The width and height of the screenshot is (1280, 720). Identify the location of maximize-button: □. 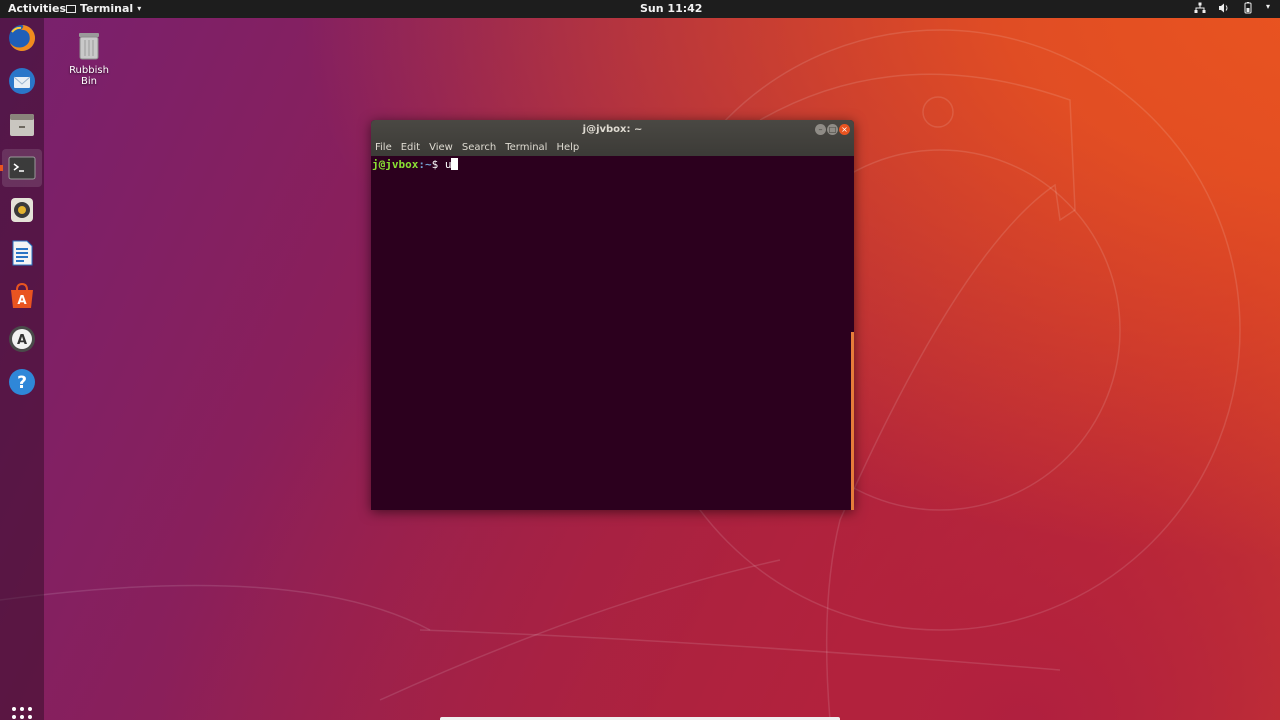
(832, 129).